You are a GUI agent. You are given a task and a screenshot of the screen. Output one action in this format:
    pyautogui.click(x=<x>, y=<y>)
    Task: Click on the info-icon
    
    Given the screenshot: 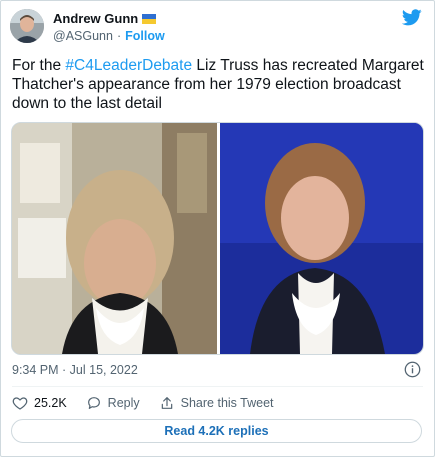 What is the action you would take?
    pyautogui.click(x=412, y=369)
    